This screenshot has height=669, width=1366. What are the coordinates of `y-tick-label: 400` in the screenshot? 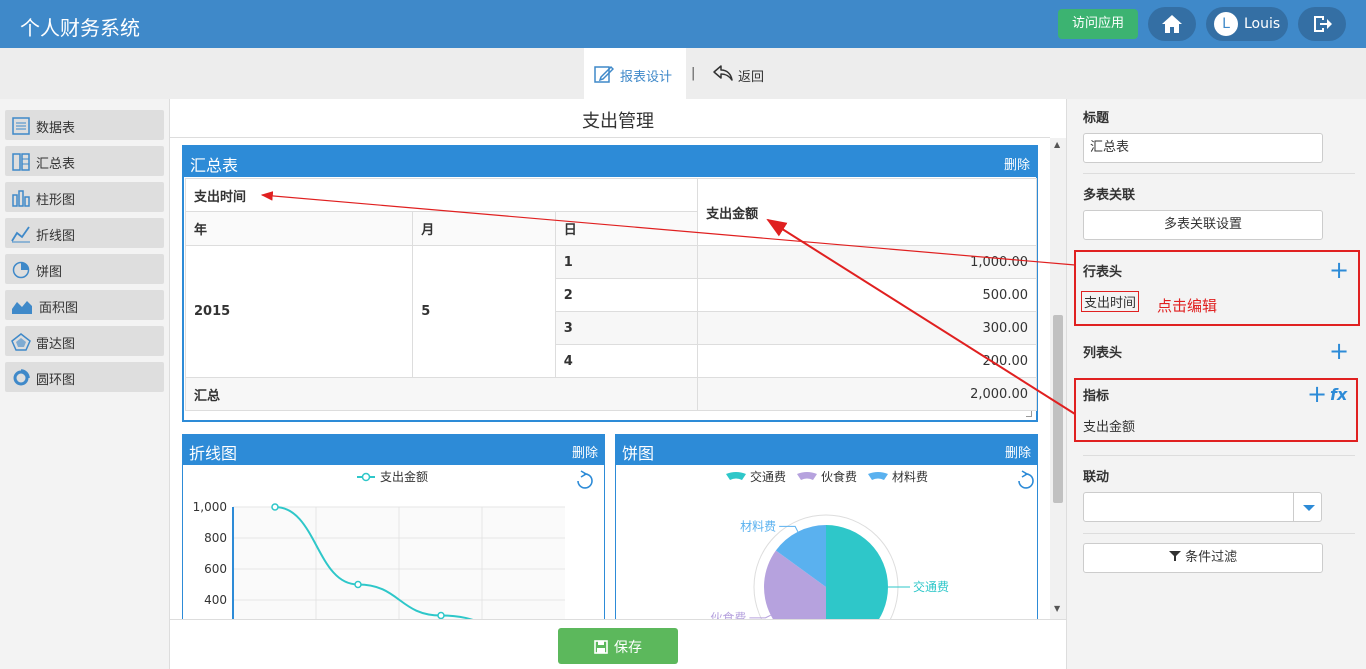 It's located at (215, 600).